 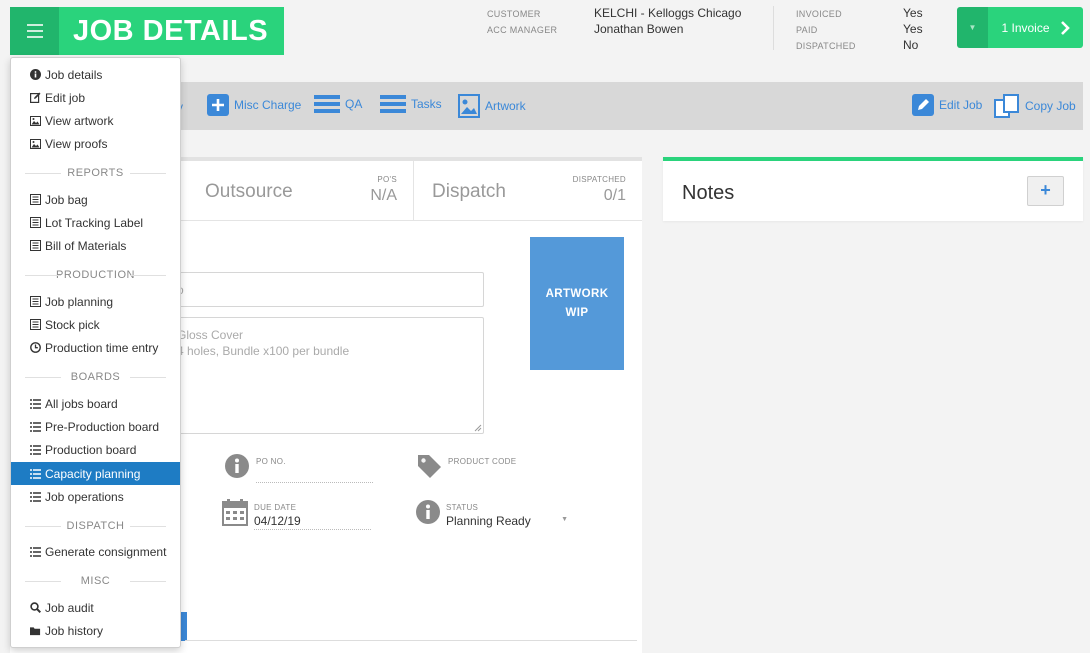 What do you see at coordinates (873, 189) in the screenshot?
I see `notes-panel: Notes +` at bounding box center [873, 189].